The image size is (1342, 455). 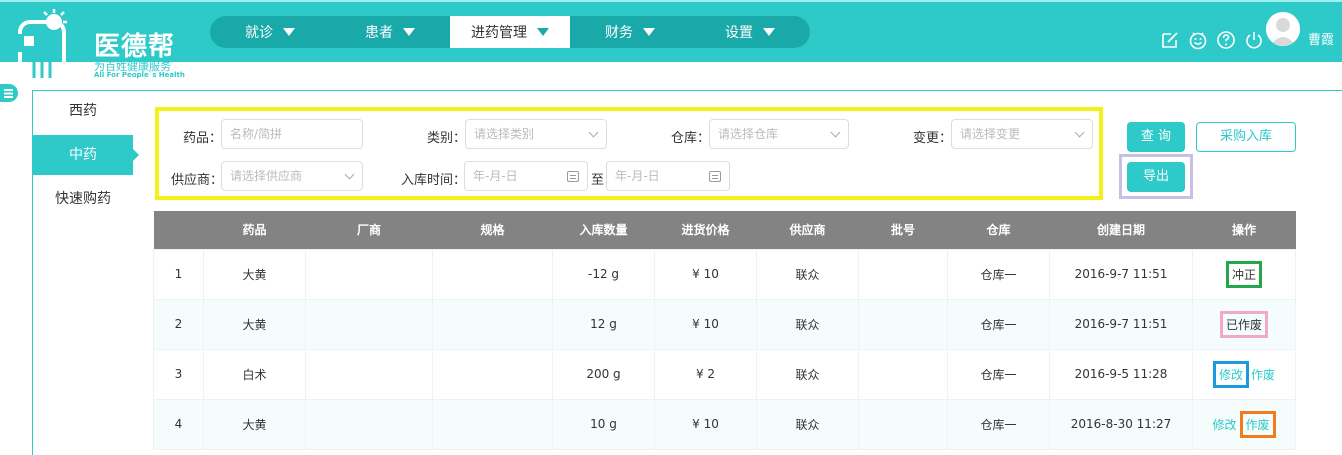 I want to click on column-header: 规格, so click(x=492, y=230).